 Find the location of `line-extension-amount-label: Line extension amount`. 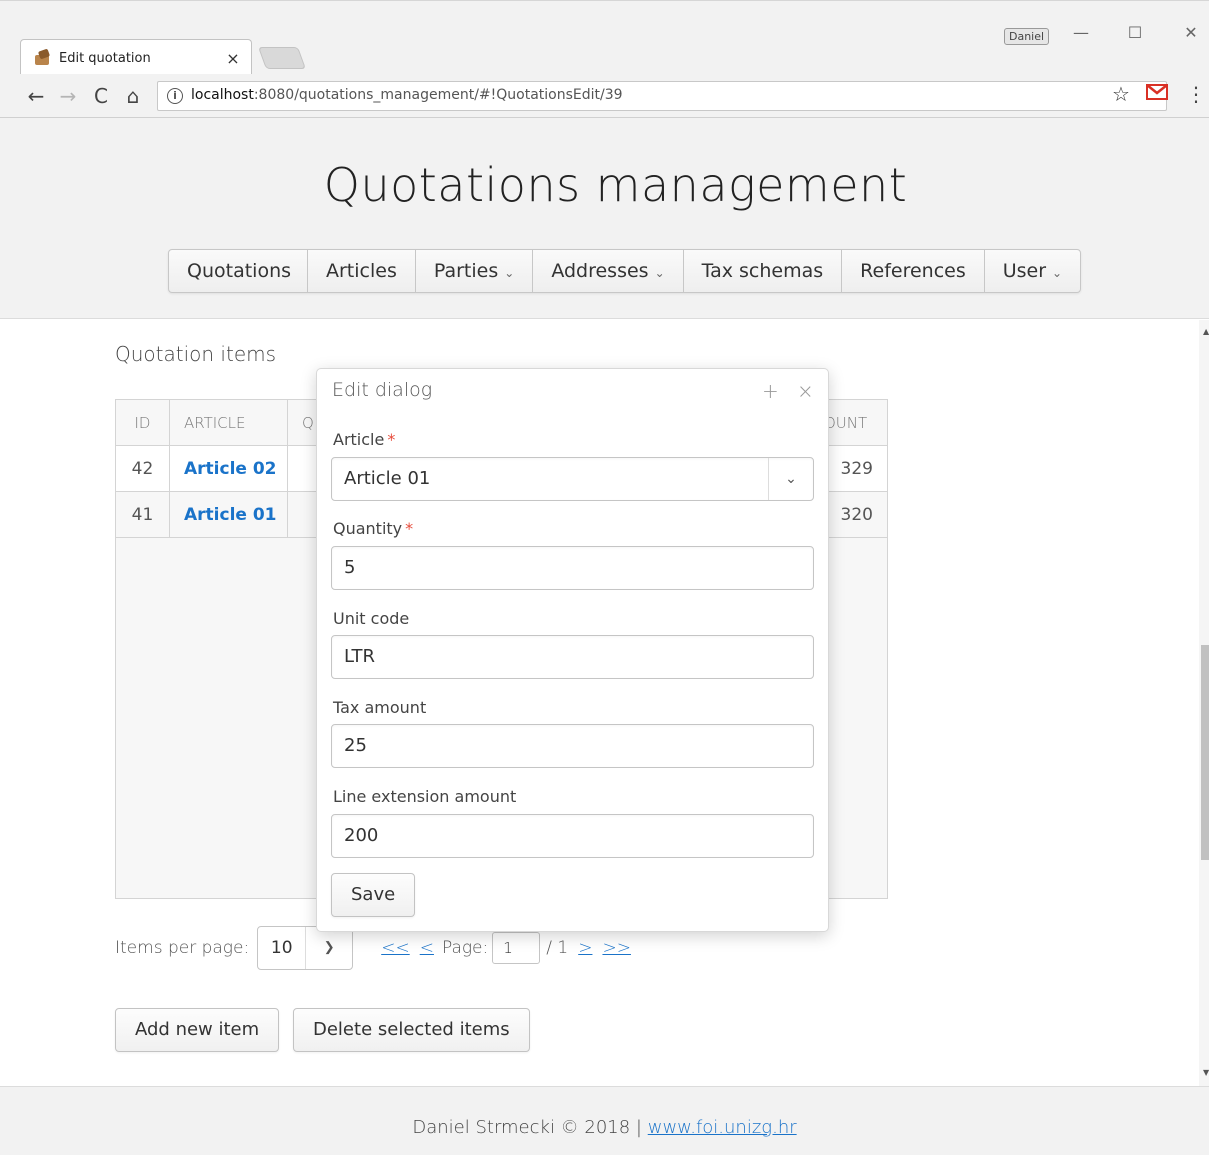

line-extension-amount-label: Line extension amount is located at coordinates (425, 796).